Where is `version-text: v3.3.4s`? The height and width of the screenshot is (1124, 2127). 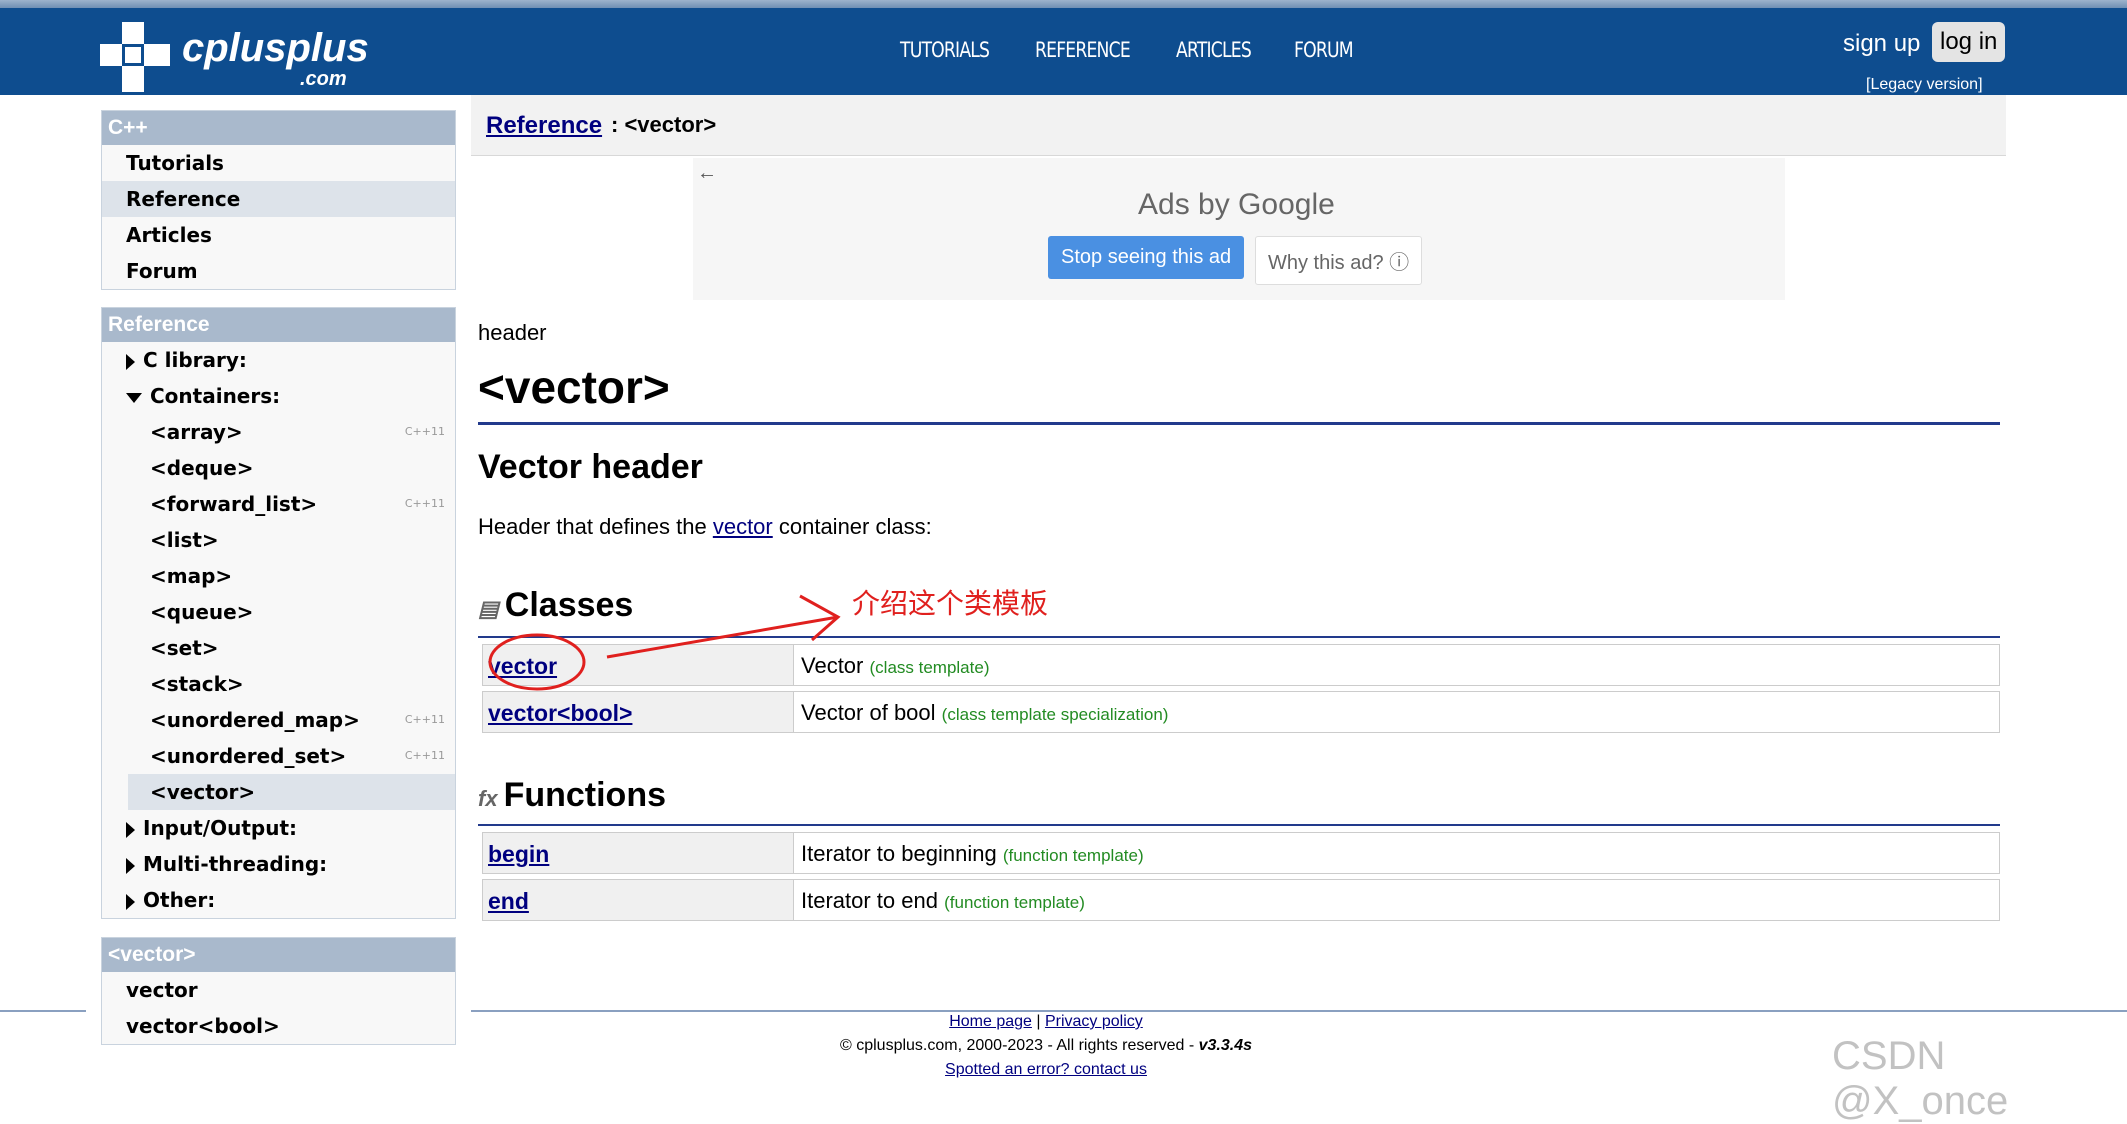 version-text: v3.3.4s is located at coordinates (1225, 1045).